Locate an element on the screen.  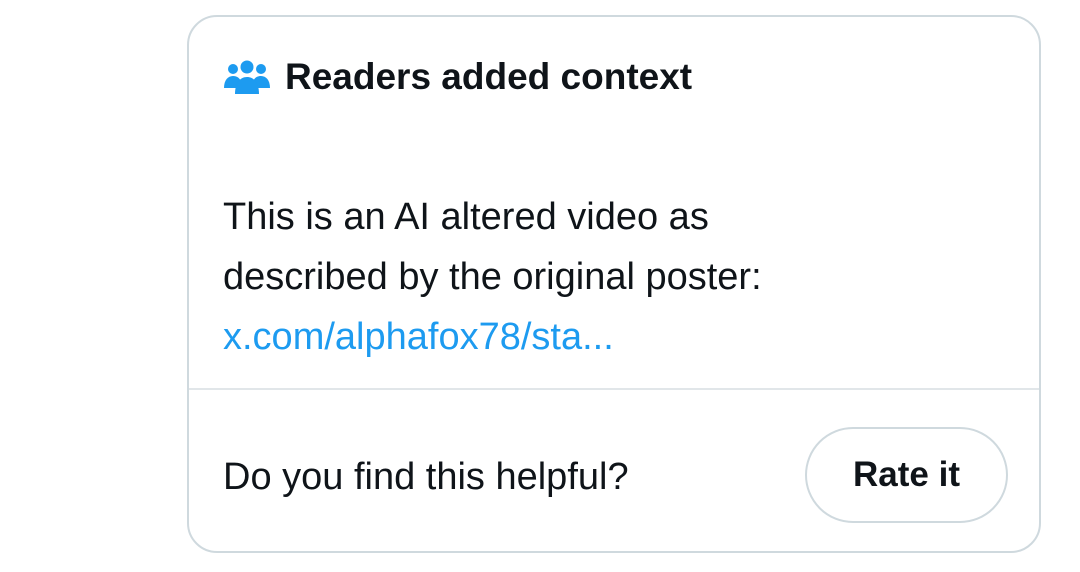
note-header: Readers added context is located at coordinates (457, 77).